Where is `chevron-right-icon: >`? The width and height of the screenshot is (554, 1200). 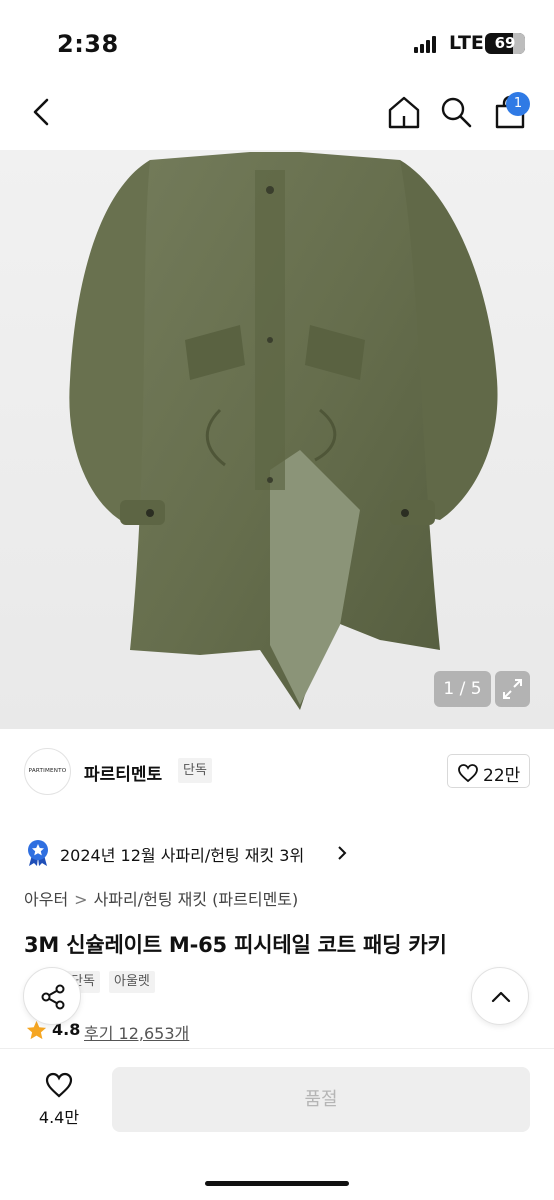
chevron-right-icon: > is located at coordinates (81, 899).